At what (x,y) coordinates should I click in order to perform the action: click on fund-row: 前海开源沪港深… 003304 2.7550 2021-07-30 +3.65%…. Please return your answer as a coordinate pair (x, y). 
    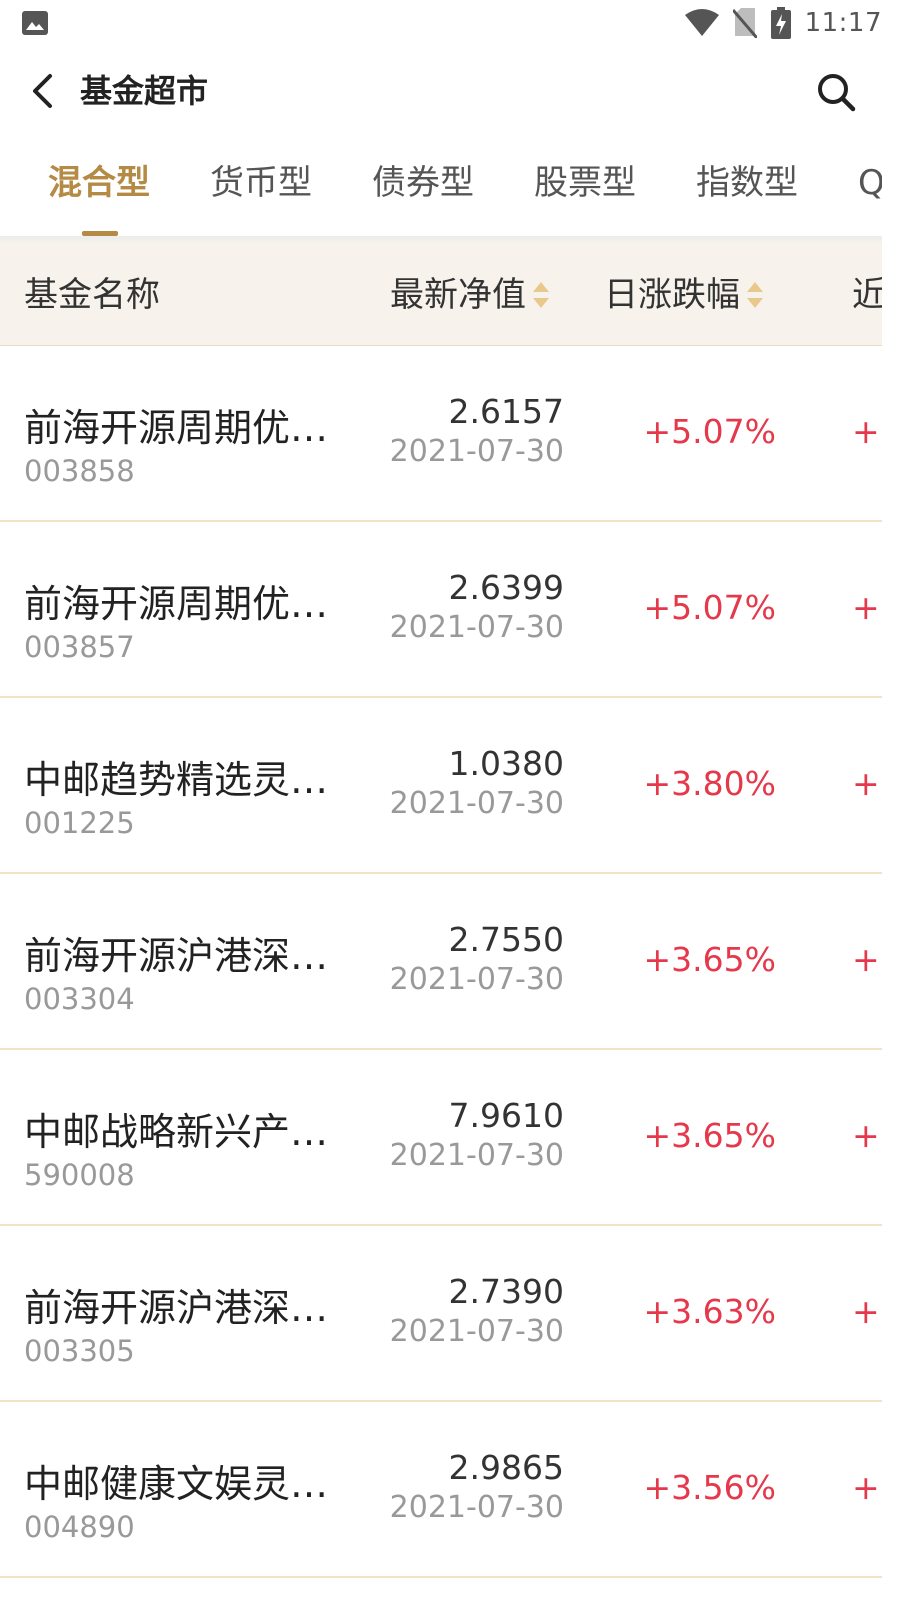
    Looking at the image, I should click on (441, 962).